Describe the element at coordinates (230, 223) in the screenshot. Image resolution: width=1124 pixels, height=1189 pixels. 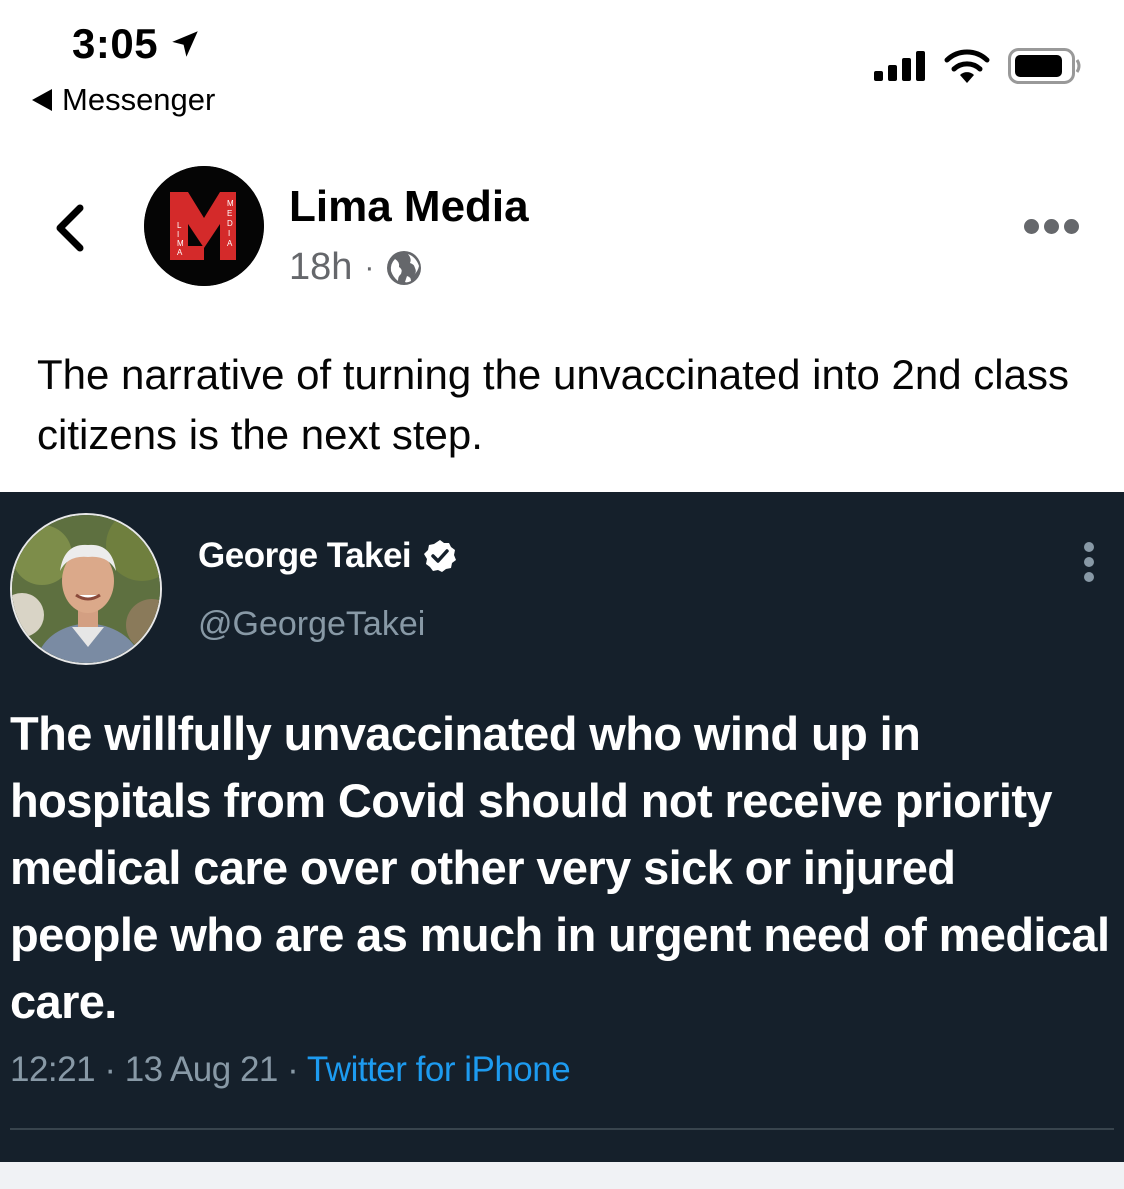
I see `svg-text: D` at that location.